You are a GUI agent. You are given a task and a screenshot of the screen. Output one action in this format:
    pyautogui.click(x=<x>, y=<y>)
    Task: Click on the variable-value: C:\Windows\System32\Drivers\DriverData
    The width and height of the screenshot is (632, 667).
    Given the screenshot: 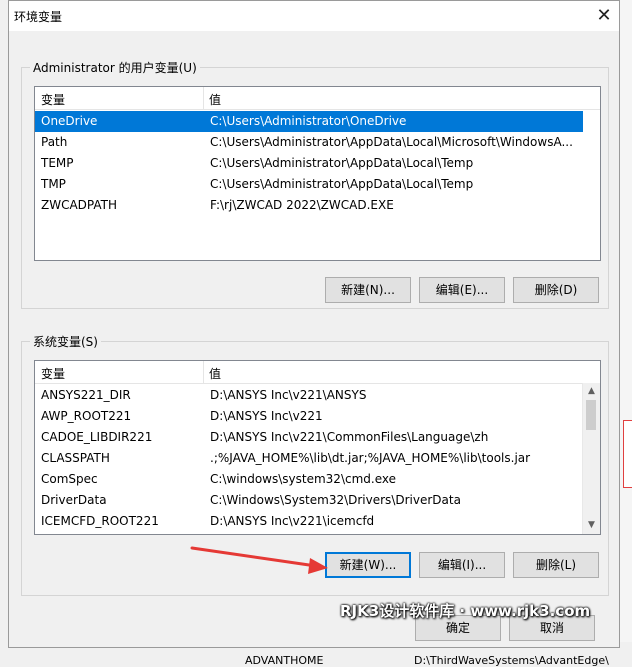 What is the action you would take?
    pyautogui.click(x=335, y=500)
    